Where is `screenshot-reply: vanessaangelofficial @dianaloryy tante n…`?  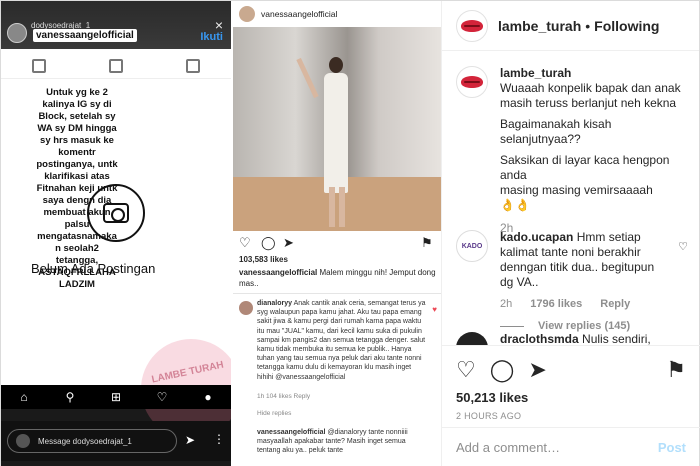
screenshot-reply: vanessaangelofficial @dianaloryy tante n… is located at coordinates (342, 442).